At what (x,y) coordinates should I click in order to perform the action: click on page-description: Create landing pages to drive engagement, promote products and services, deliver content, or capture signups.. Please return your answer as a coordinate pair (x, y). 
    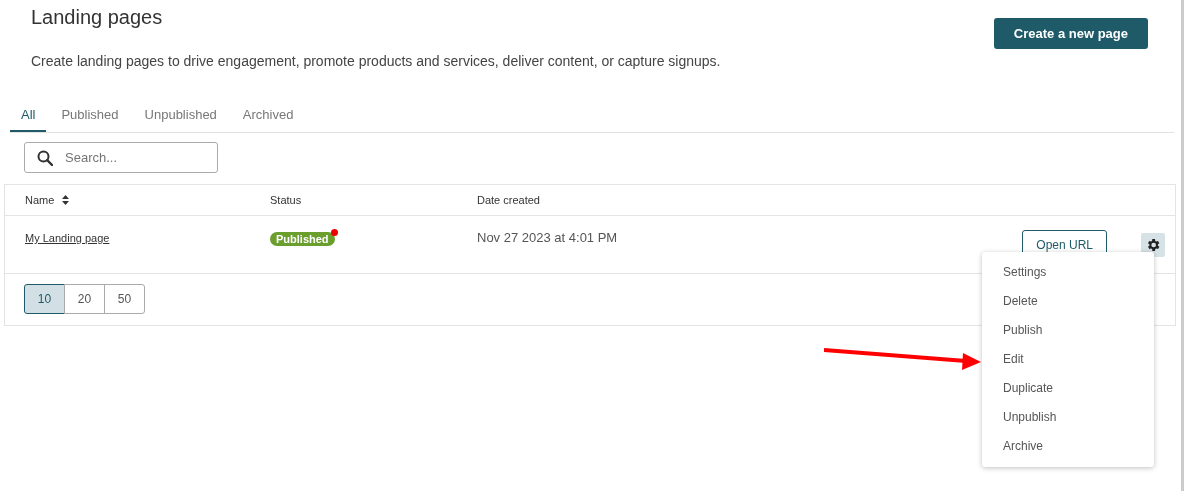
    Looking at the image, I should click on (376, 61).